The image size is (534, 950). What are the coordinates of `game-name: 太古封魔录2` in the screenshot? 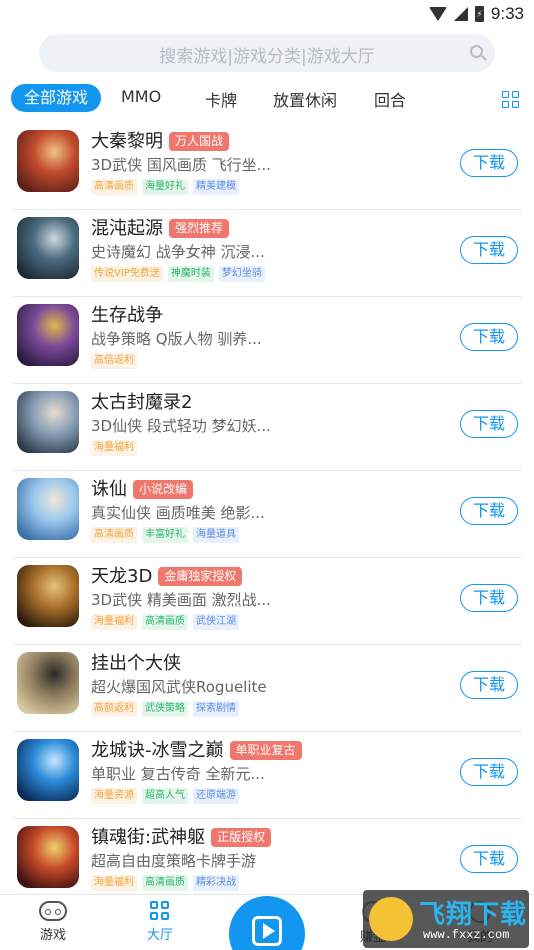 It's located at (142, 402).